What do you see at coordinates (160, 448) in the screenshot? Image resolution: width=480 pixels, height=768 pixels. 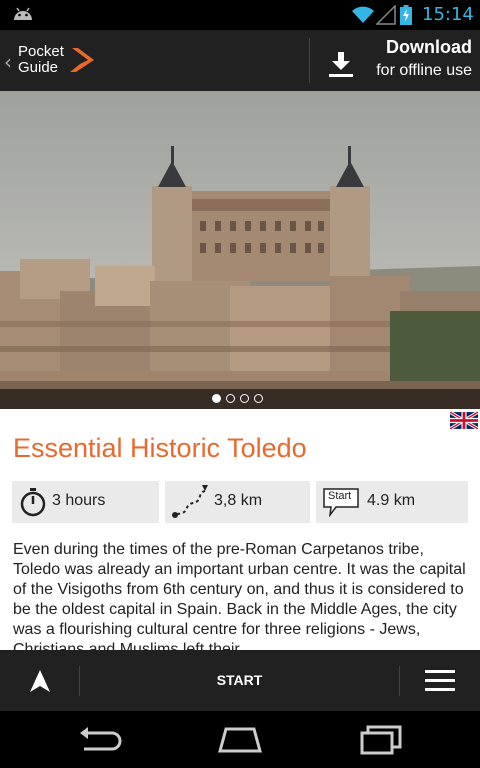 I see `tour-title: Essential Historic Toledo` at bounding box center [160, 448].